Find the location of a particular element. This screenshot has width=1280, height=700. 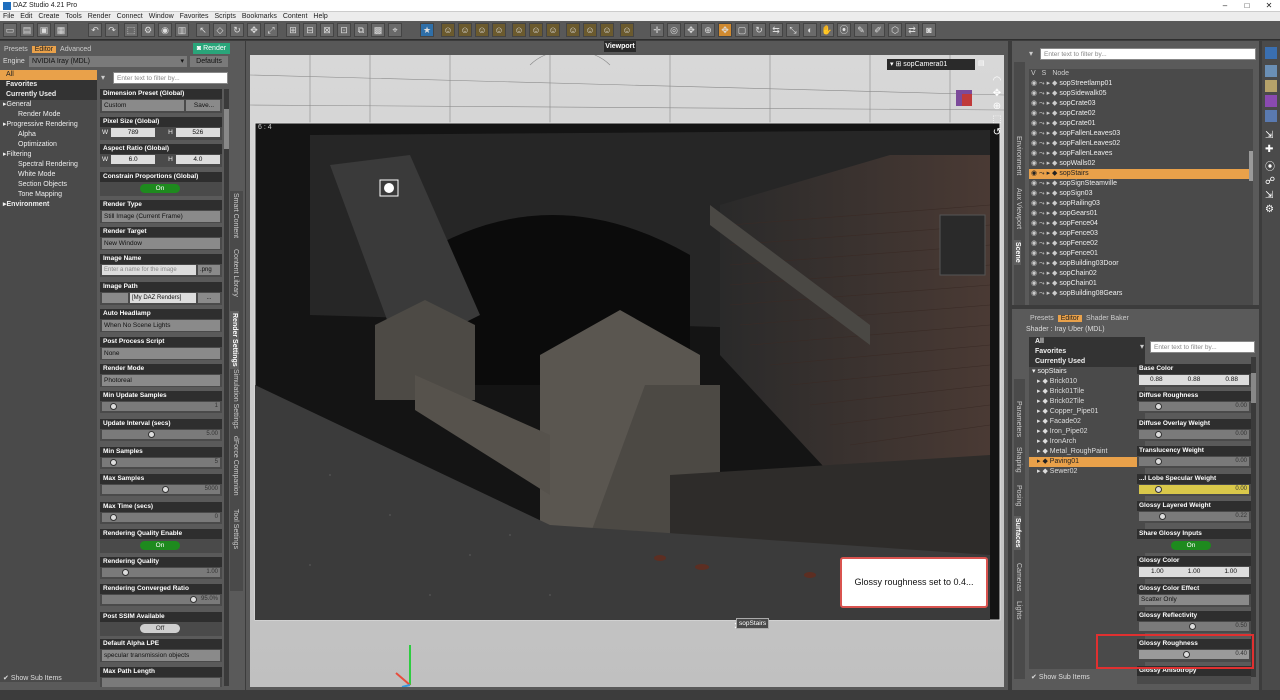

redo-icon: ↷ is located at coordinates (112, 30).